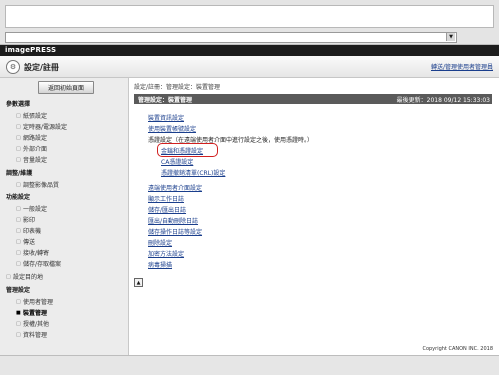  What do you see at coordinates (38, 264) in the screenshot?
I see `sidebar-item-store-files: □ 儲存/存取檔案` at bounding box center [38, 264].